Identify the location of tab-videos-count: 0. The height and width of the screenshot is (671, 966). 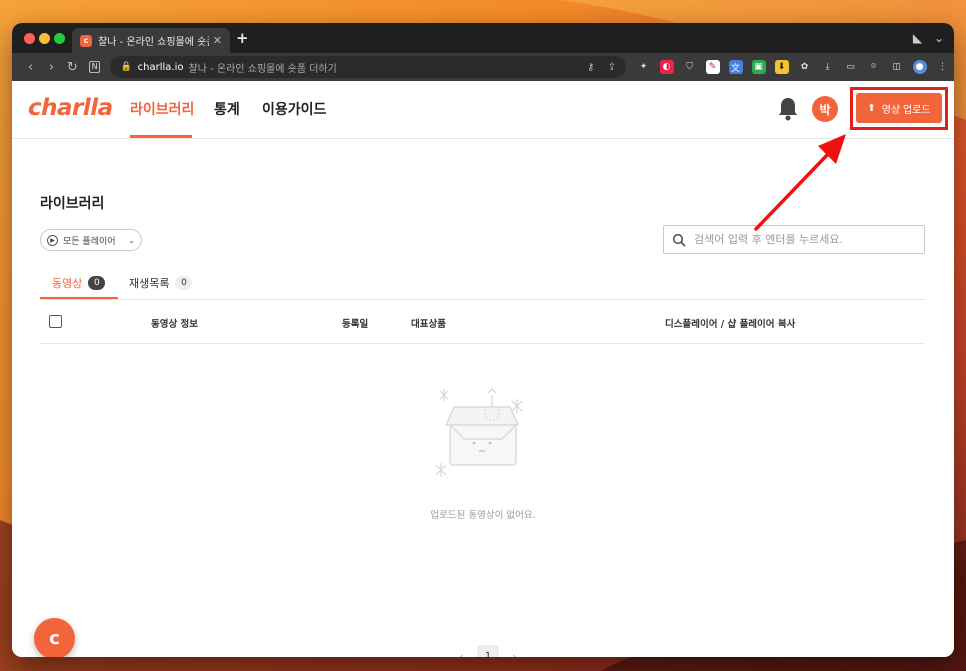
(97, 283).